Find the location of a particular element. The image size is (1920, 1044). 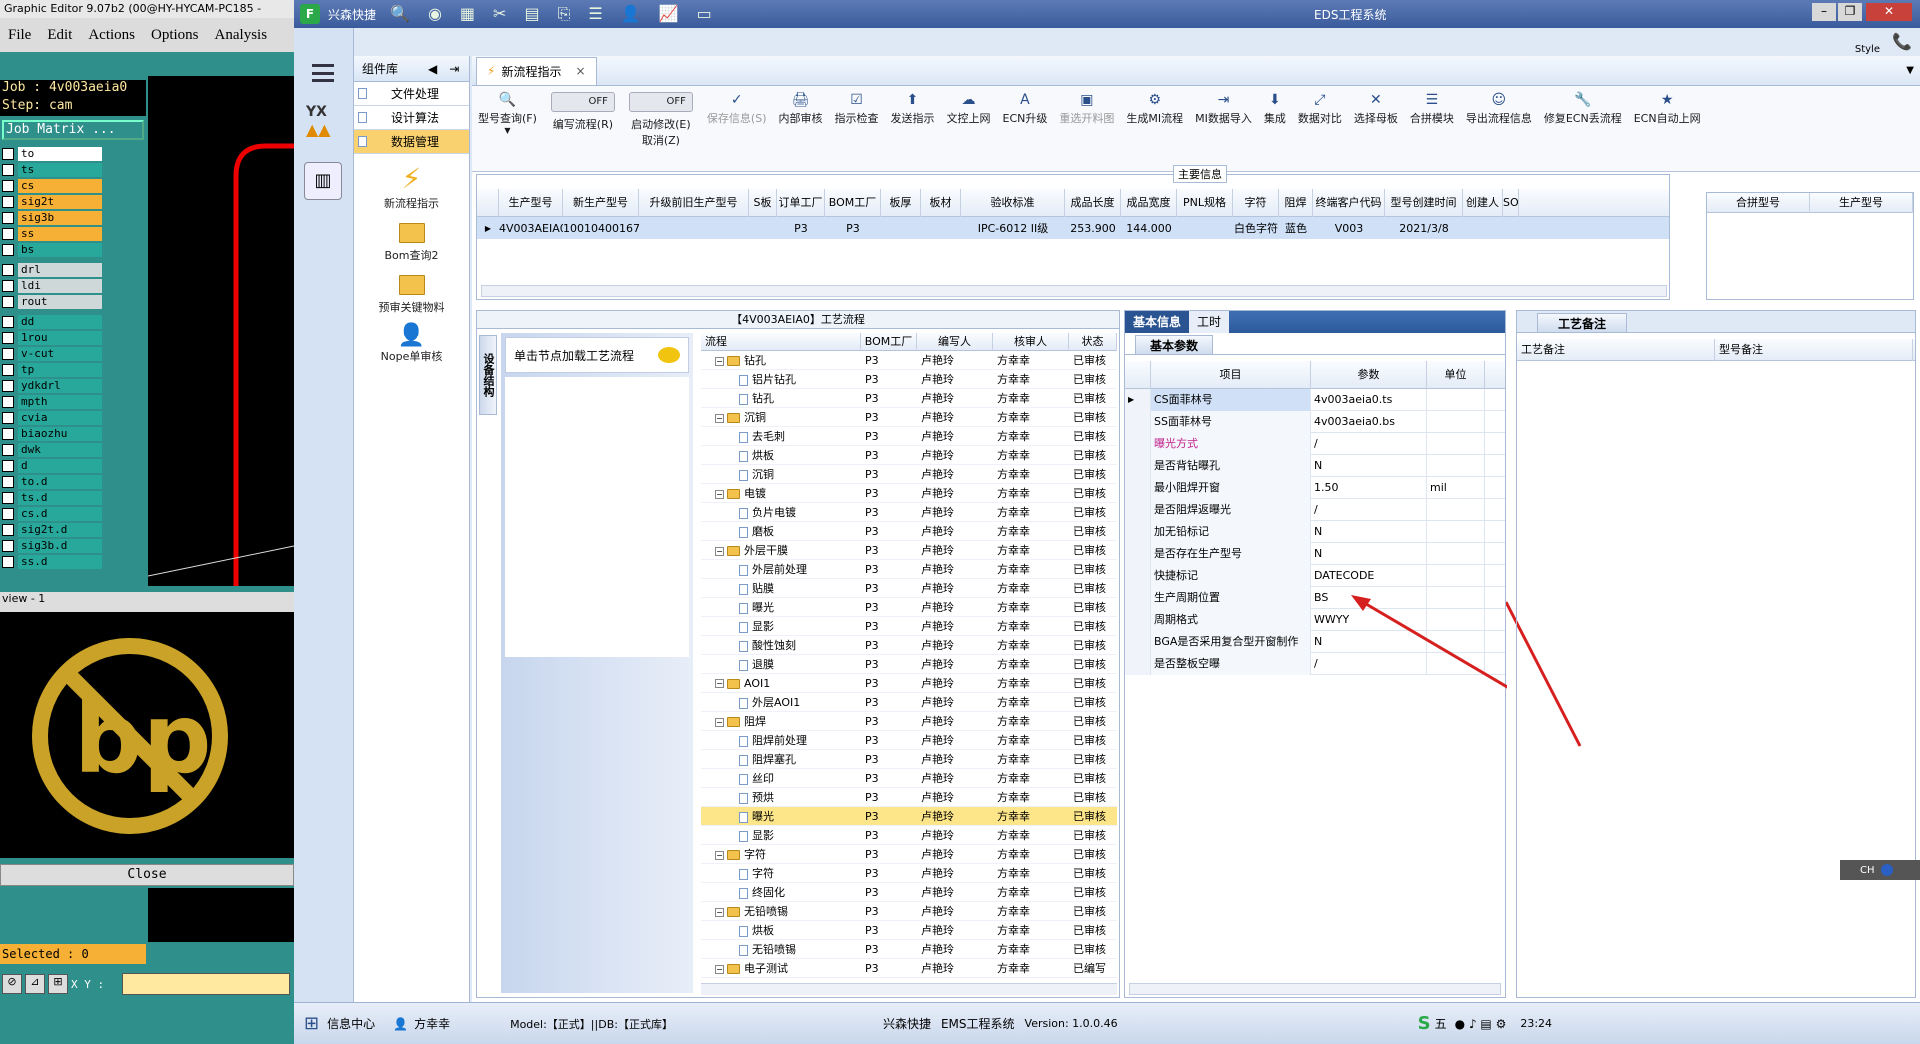

flow-tree-row: 曝光 P3 卢艳玲 方幸幸 已审核 is located at coordinates (909, 607).